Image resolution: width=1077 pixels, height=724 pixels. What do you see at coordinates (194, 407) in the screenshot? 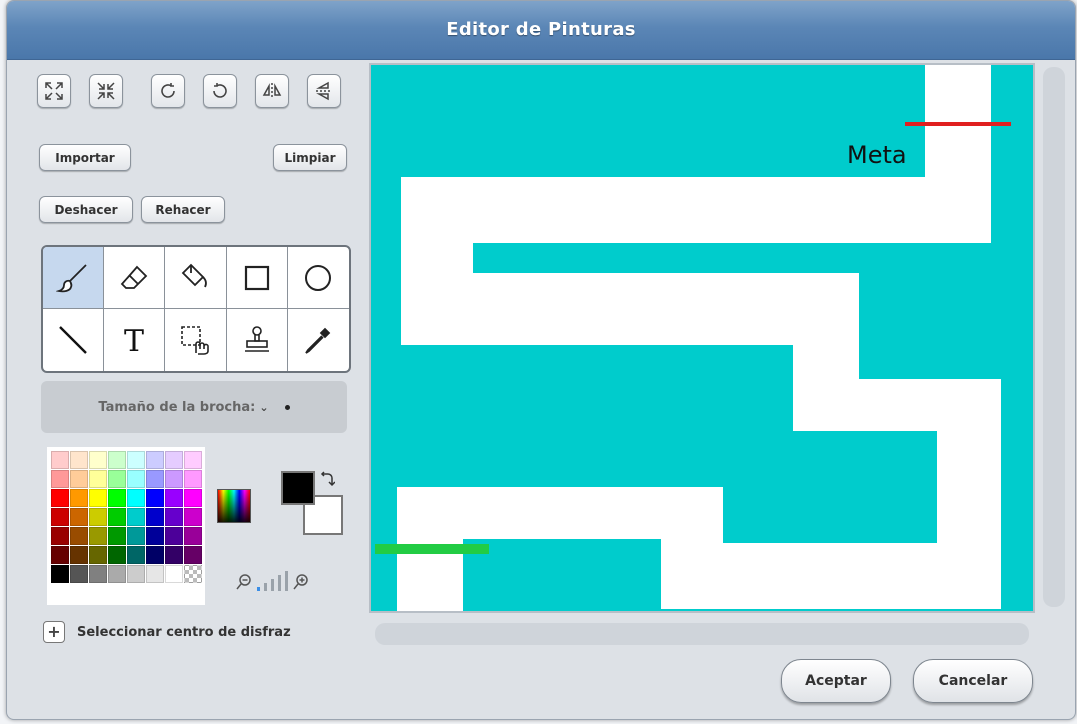
I see `brush-size-control: Tamaño de la brocha: ⌄` at bounding box center [194, 407].